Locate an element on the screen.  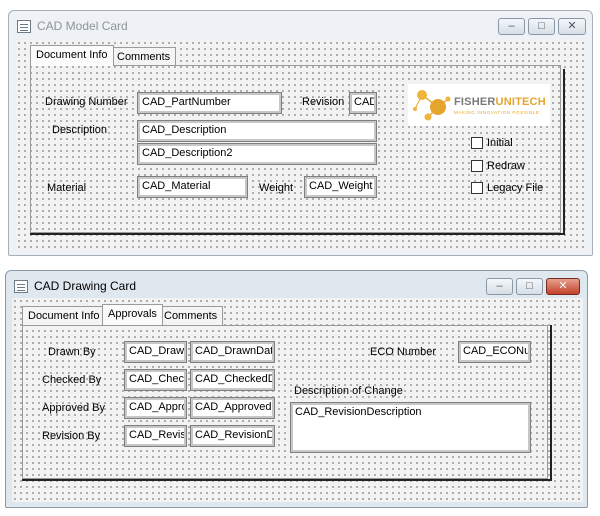
molecule-logo-icon is located at coordinates (432, 105).